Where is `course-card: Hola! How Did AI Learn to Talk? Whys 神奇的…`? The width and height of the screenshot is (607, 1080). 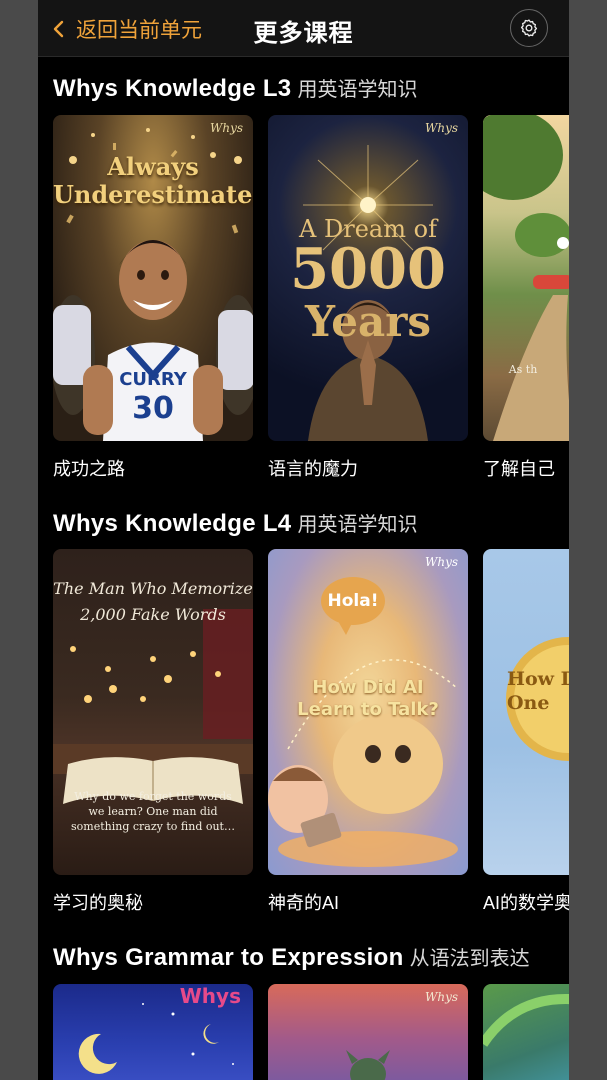
course-card: Hola! How Did AI Learn to Talk? Whys 神奇的… is located at coordinates (368, 731).